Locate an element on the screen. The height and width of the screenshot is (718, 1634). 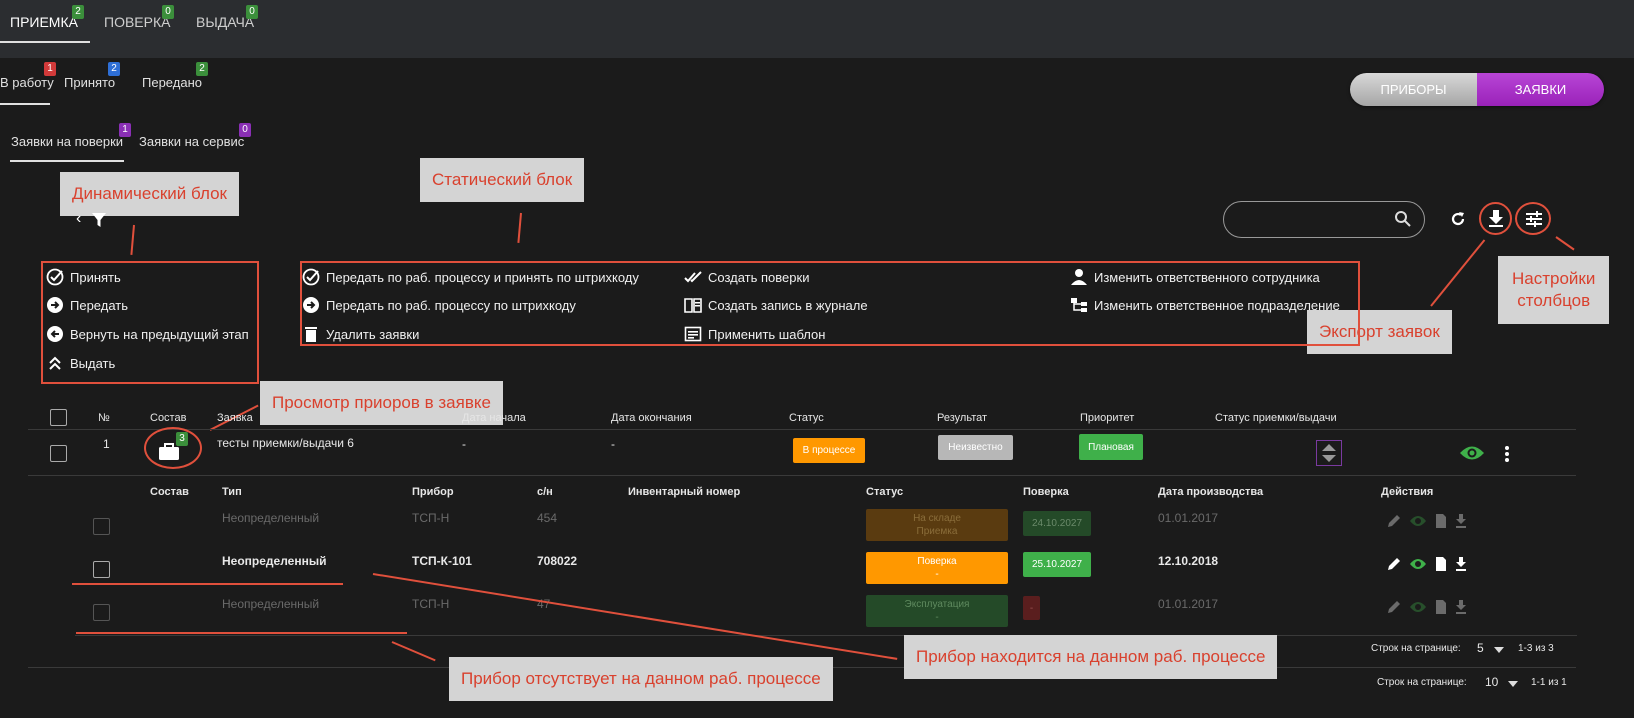
apply-template-action: Применить шаблон is located at coordinates (754, 334).